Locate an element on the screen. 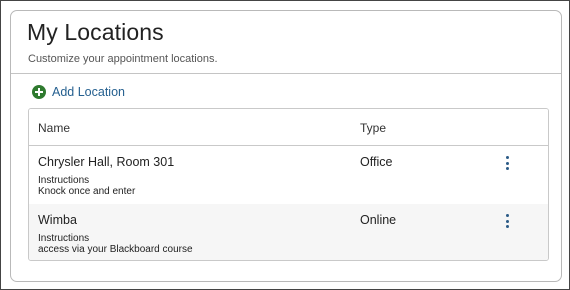 The image size is (570, 290). column-header-name: Name is located at coordinates (54, 128).